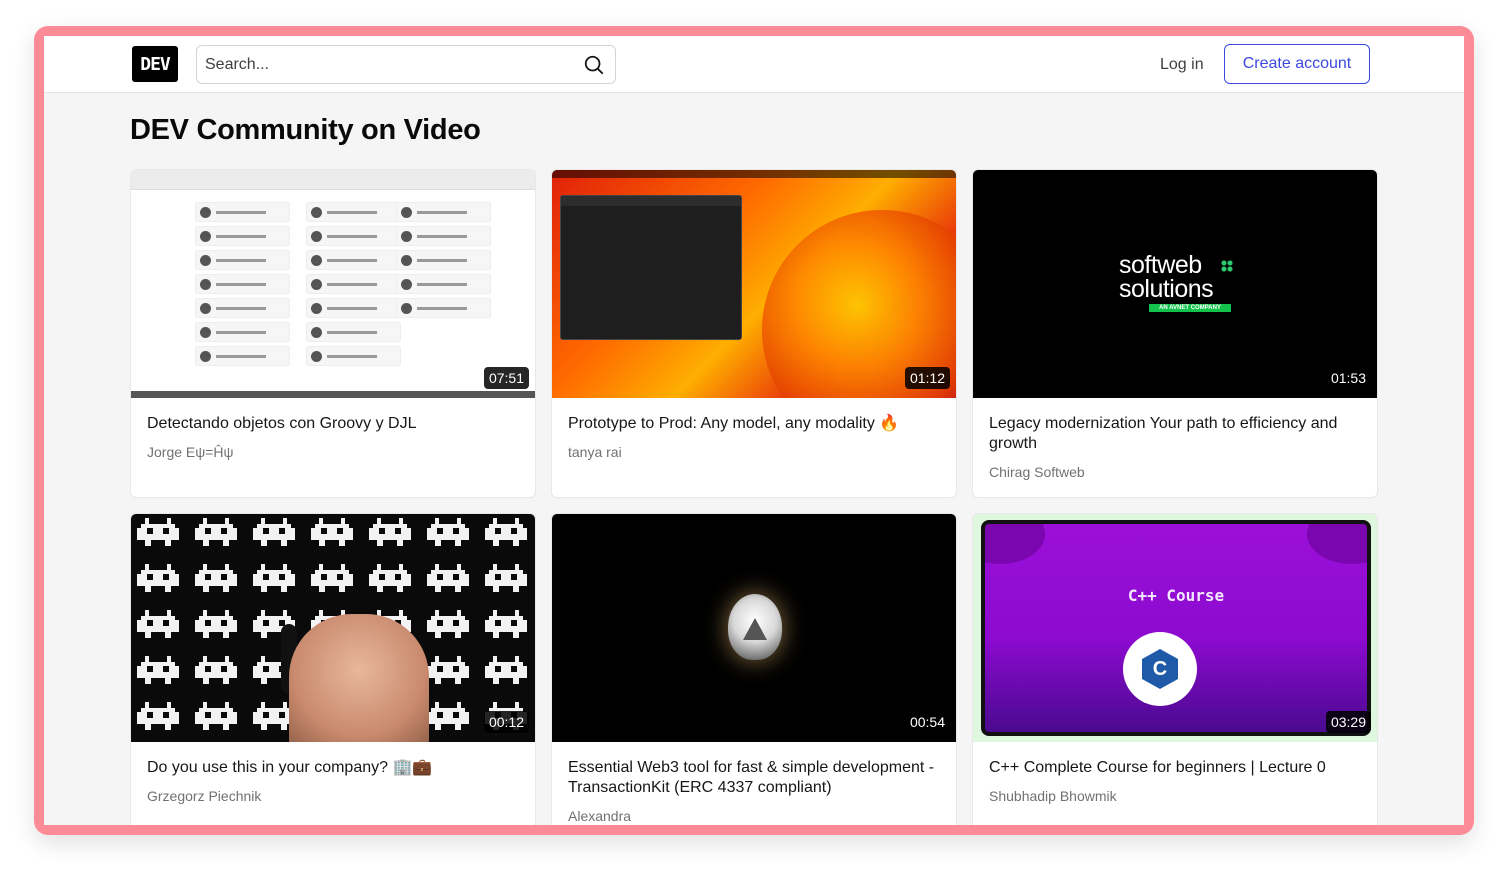 The image size is (1508, 877). I want to click on video-thumbnail: 00:54, so click(754, 628).